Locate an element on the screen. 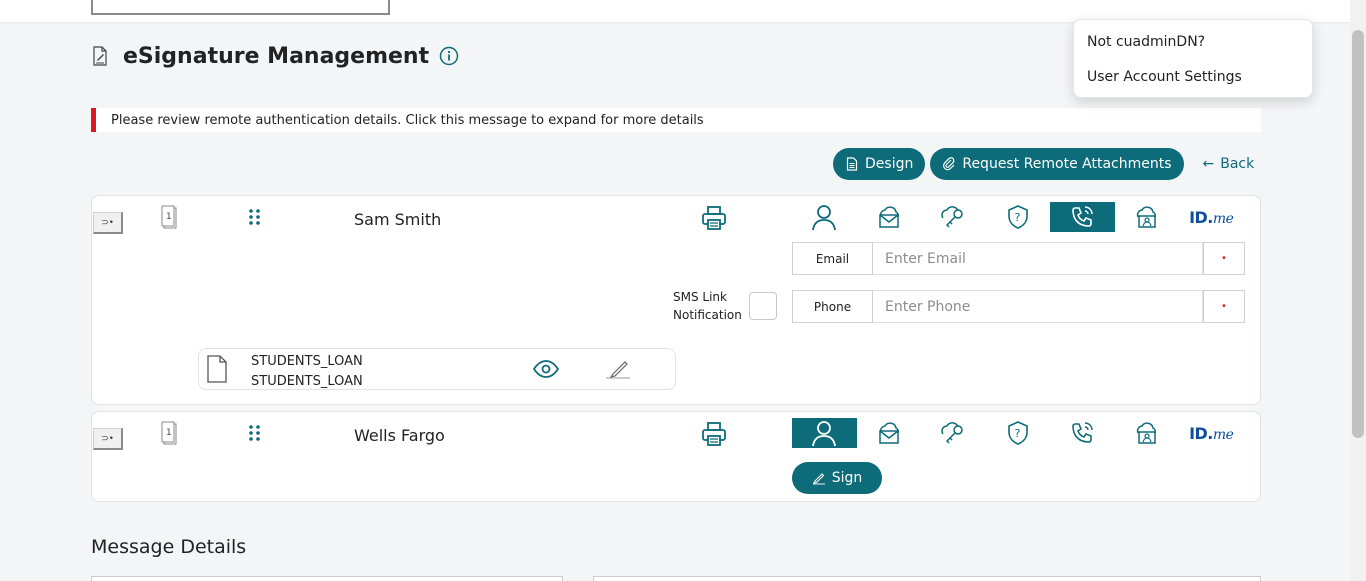 This screenshot has width=1366, height=581. sms-label-line1: SMS Link is located at coordinates (700, 297).